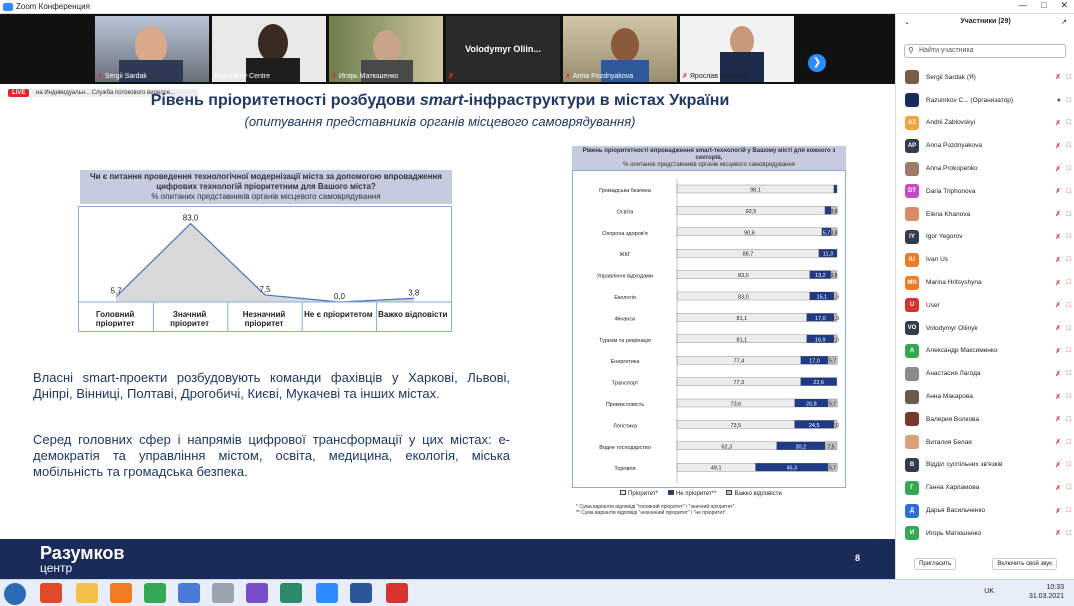 This screenshot has height=606, width=1074. What do you see at coordinates (189, 319) in the screenshot?
I see `tick-label: Значний пріоритет` at bounding box center [189, 319].